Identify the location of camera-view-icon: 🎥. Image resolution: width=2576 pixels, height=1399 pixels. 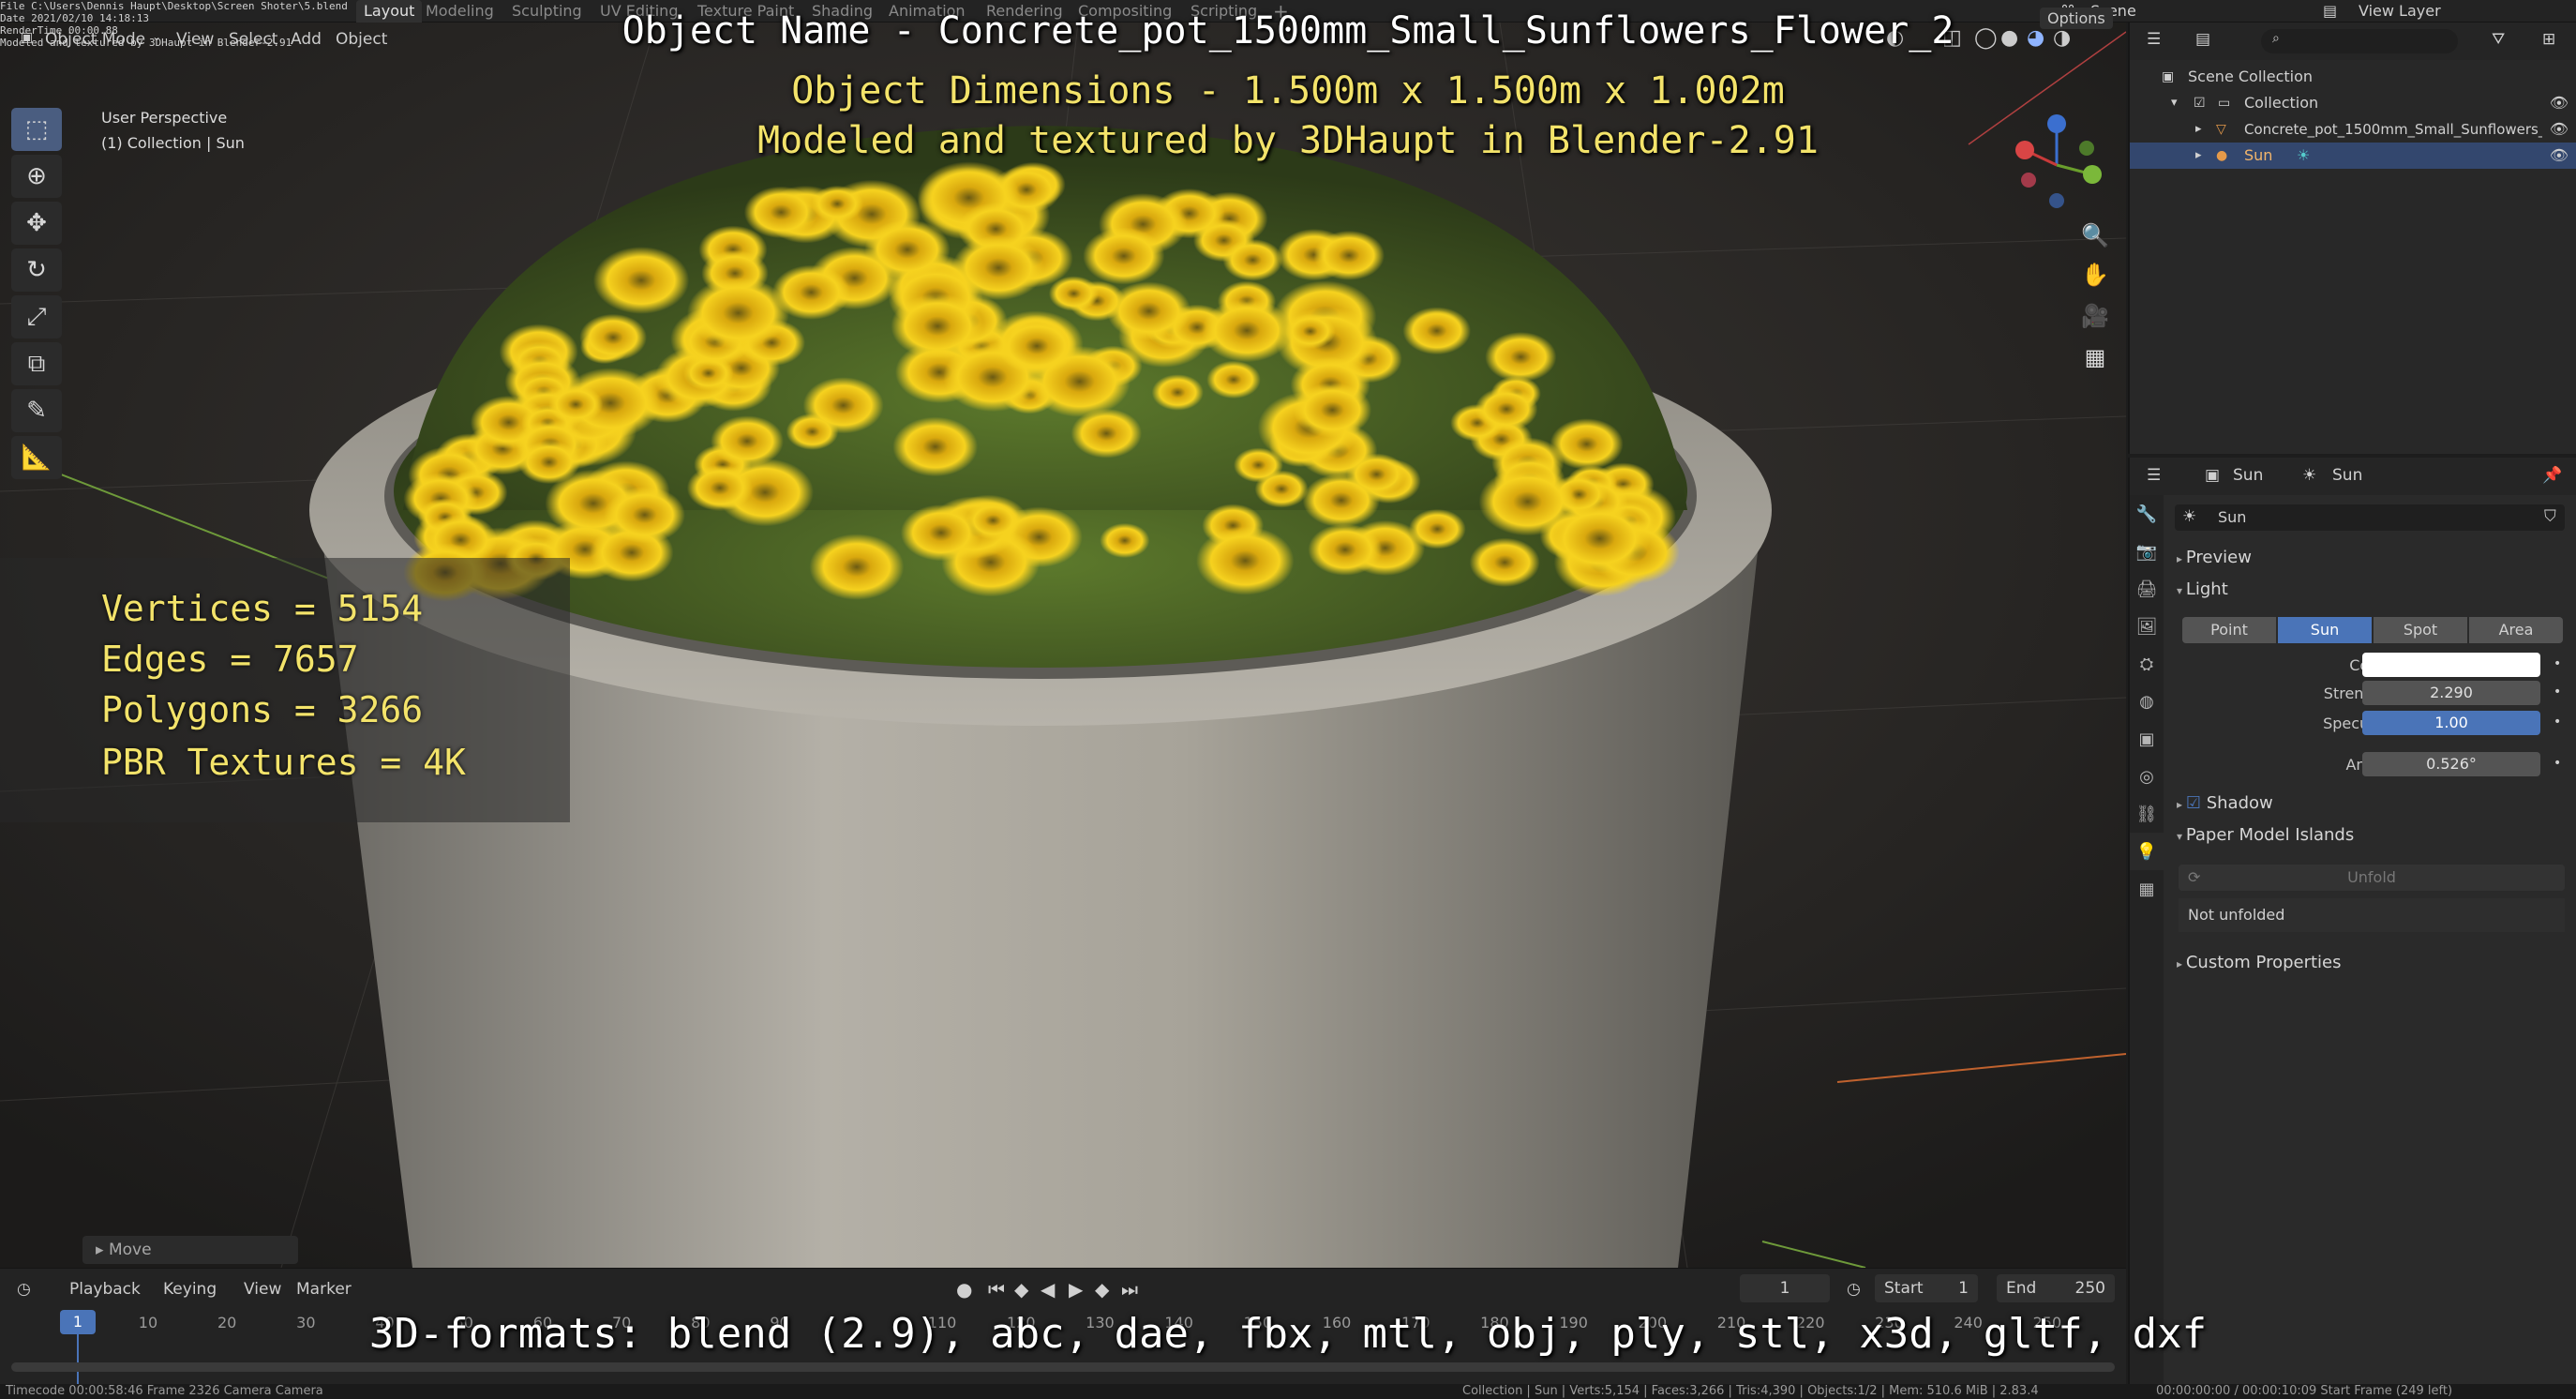
(2095, 316).